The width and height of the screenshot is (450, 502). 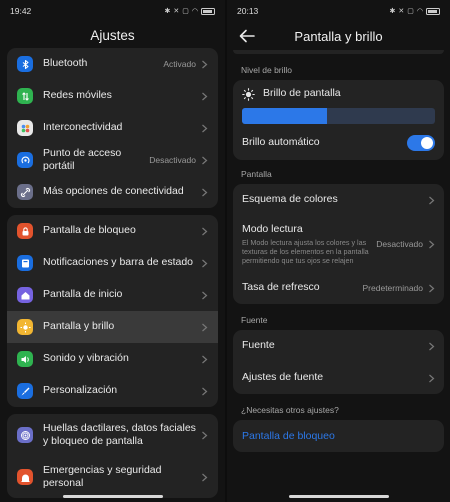 I want to click on brightness-icon, so click(x=25, y=327).